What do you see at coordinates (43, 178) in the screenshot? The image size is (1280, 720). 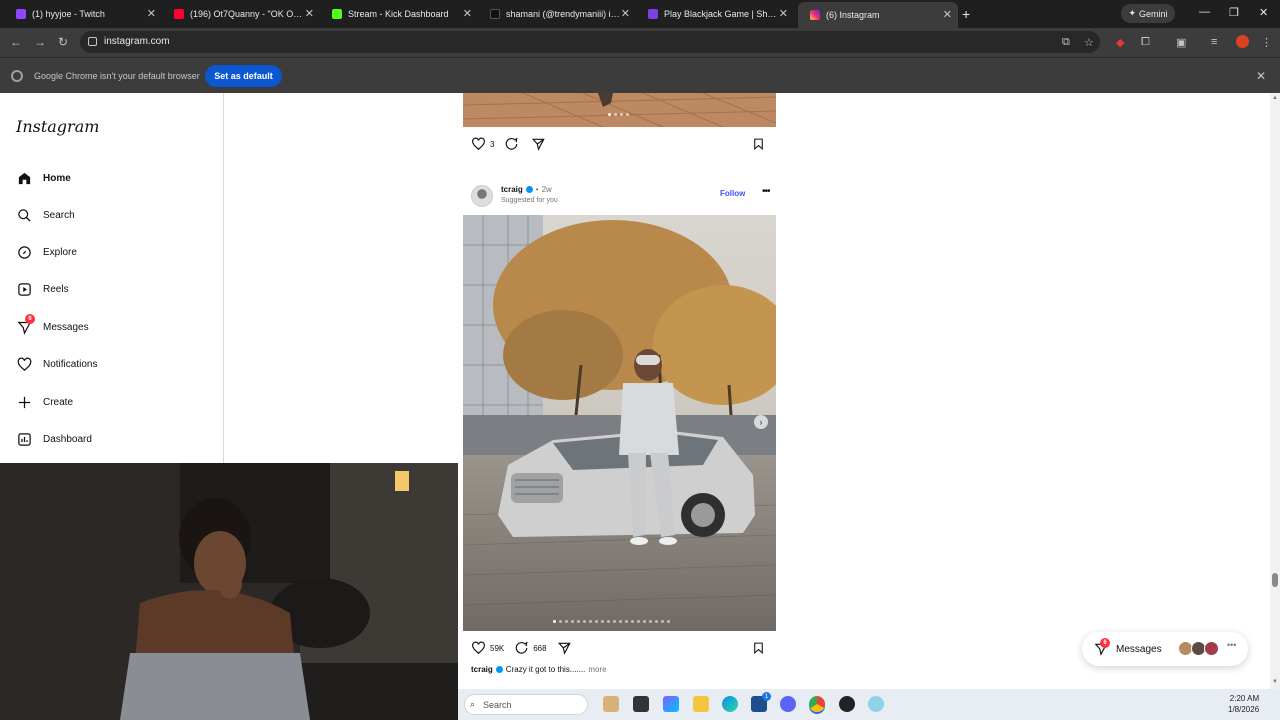 I see `sidebar-item-home: Home` at bounding box center [43, 178].